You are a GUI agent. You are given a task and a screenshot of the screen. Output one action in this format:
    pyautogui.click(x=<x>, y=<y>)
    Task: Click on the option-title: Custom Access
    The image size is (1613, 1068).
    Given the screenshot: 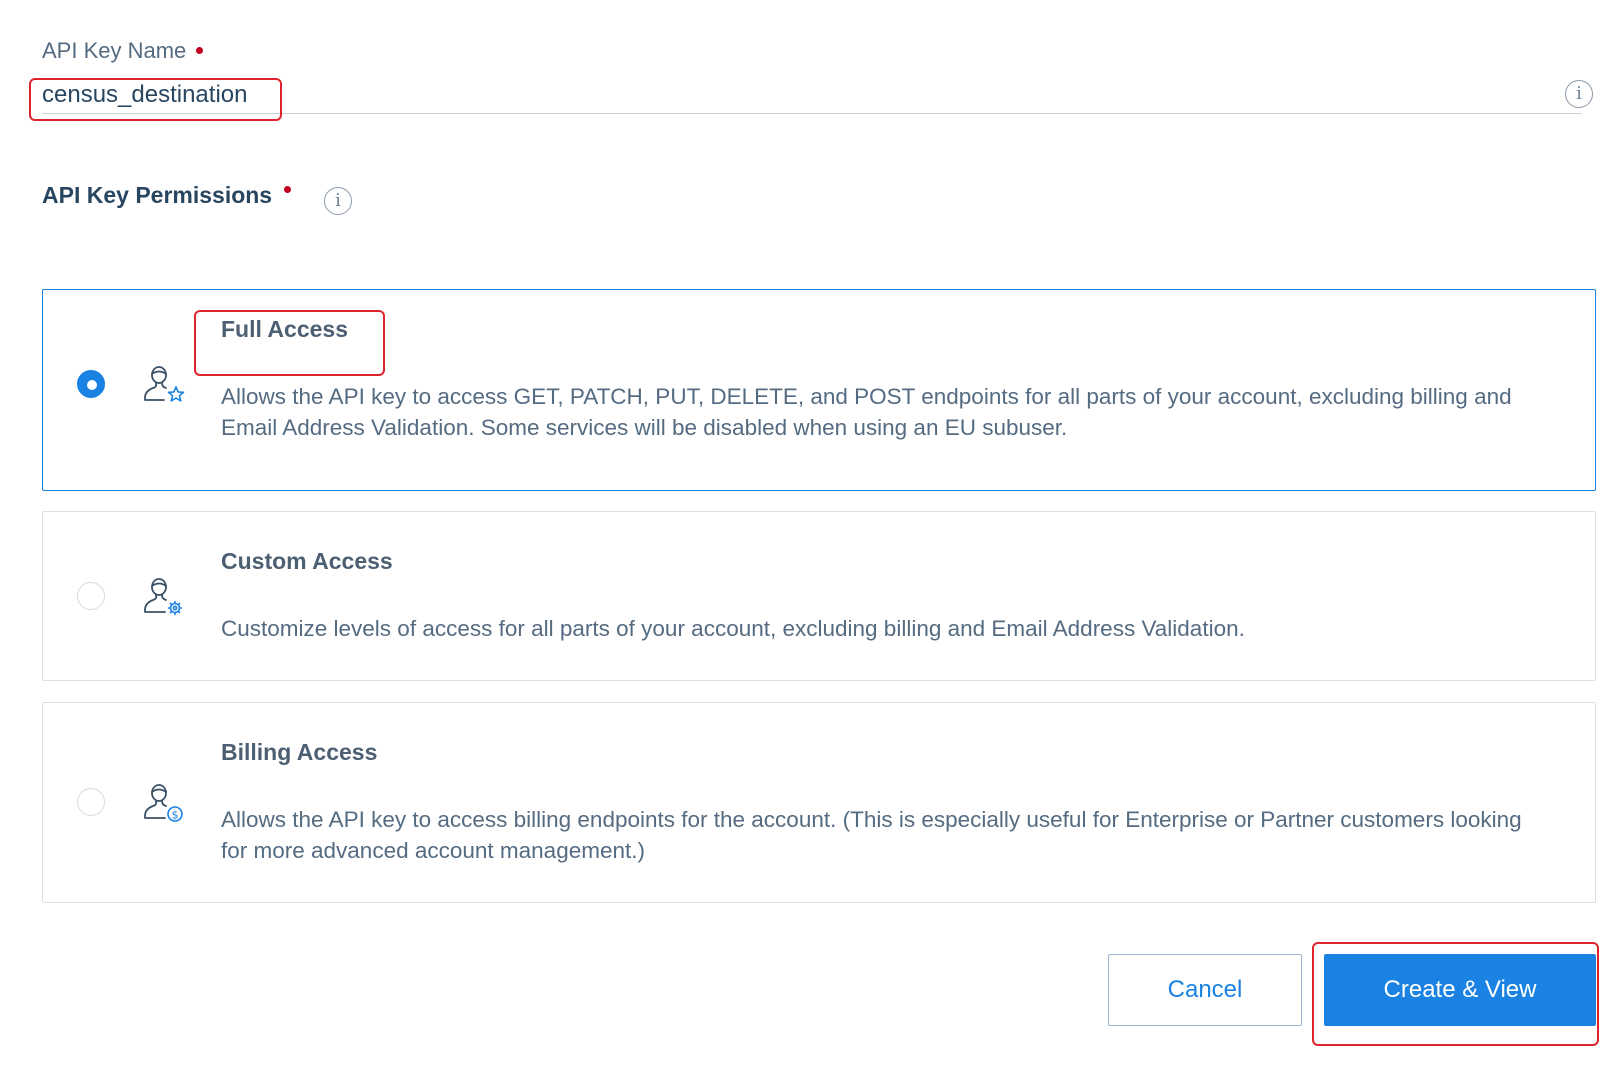 What is the action you would take?
    pyautogui.click(x=307, y=561)
    